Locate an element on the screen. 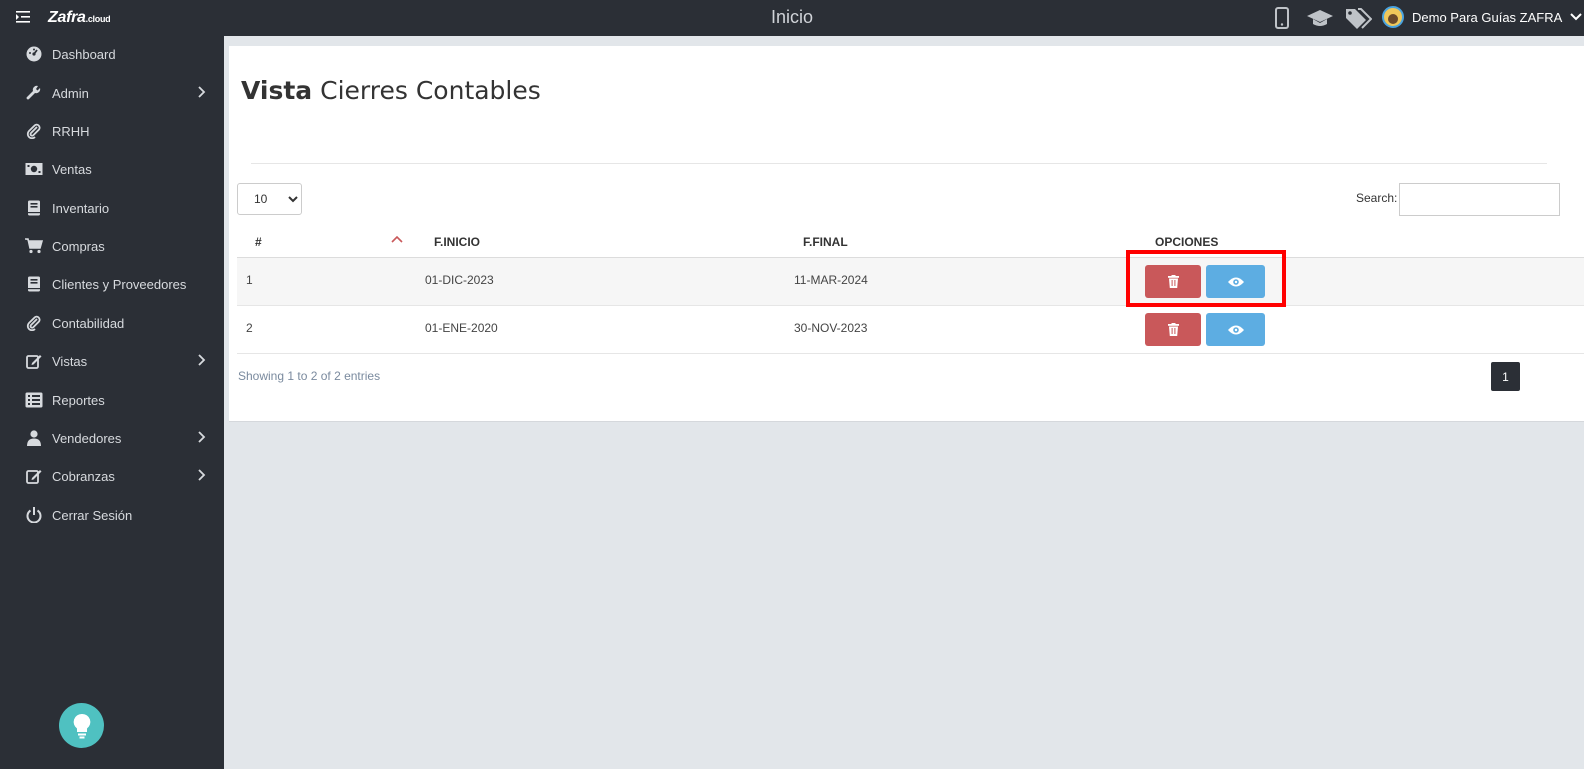 The image size is (1584, 769). sidebar-item-label: Cobranzas is located at coordinates (83, 476).